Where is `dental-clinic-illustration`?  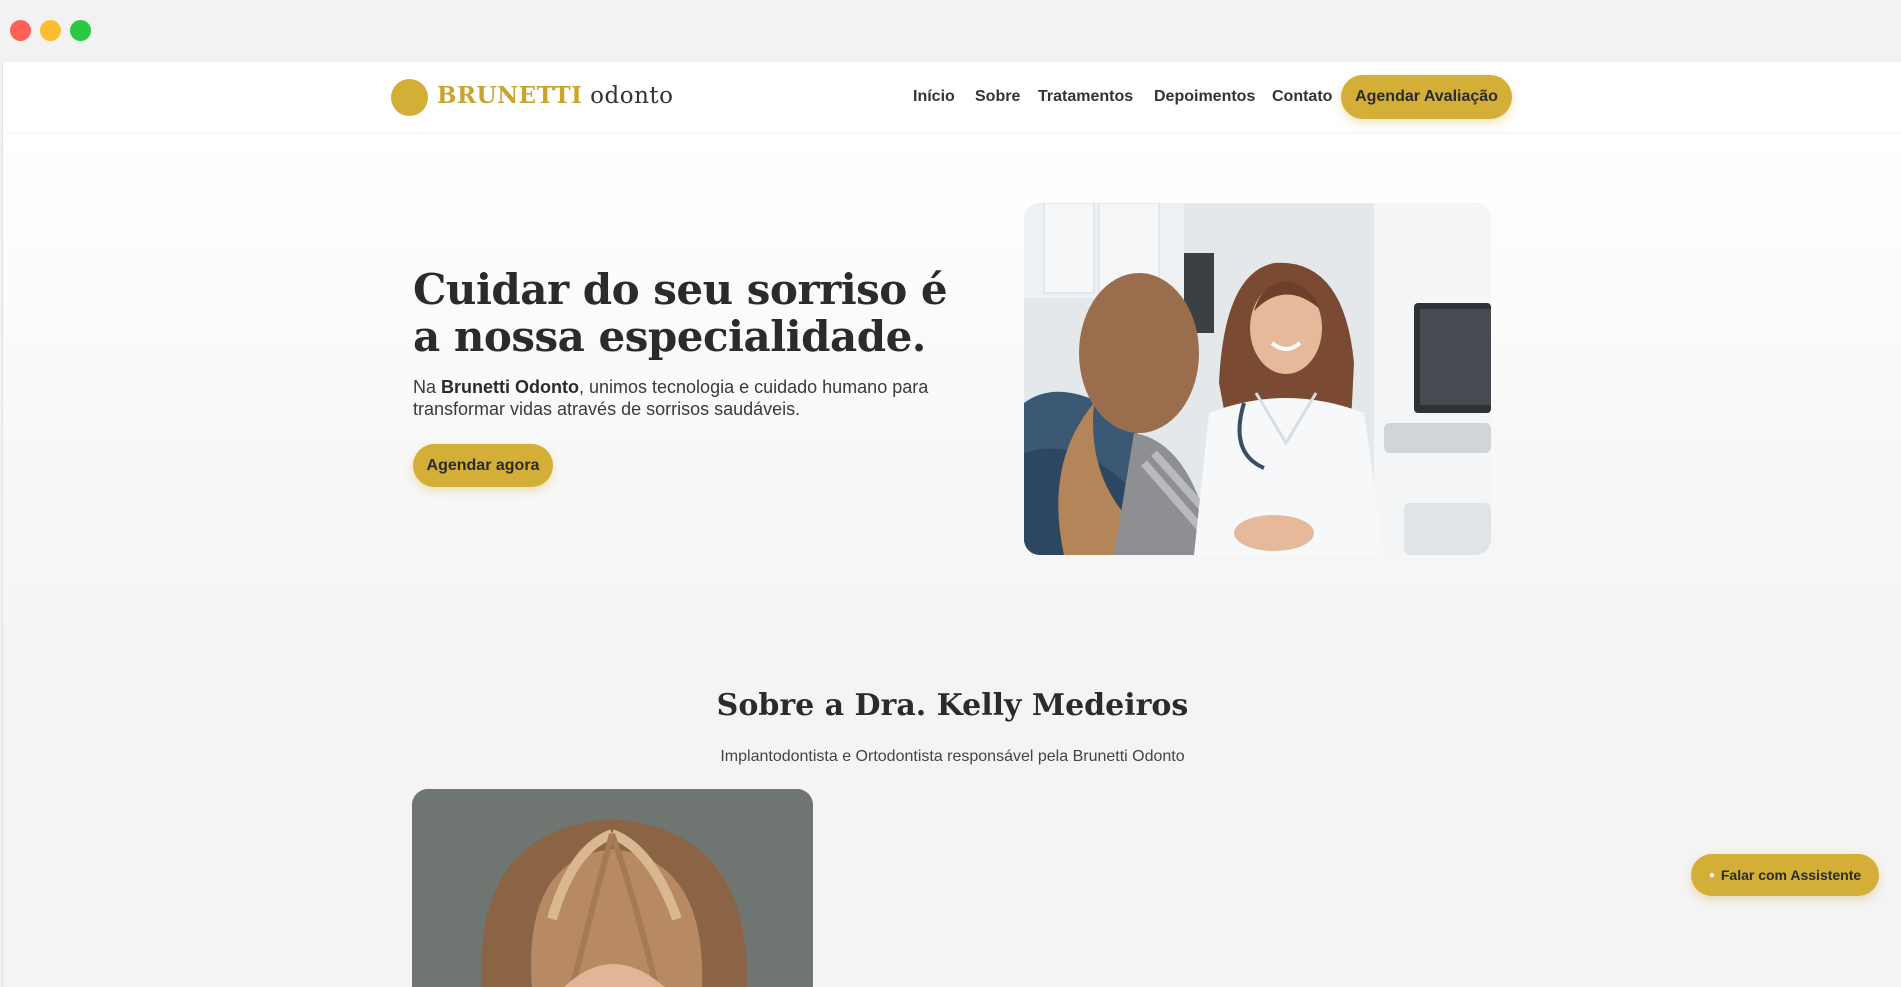 dental-clinic-illustration is located at coordinates (1257, 379).